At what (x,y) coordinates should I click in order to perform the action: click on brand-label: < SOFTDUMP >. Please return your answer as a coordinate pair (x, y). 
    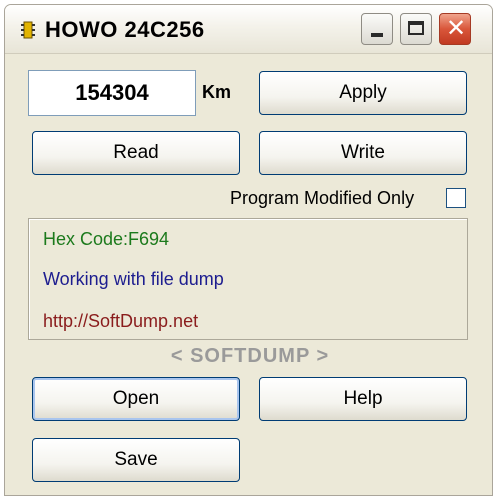
    Looking at the image, I should click on (250, 356).